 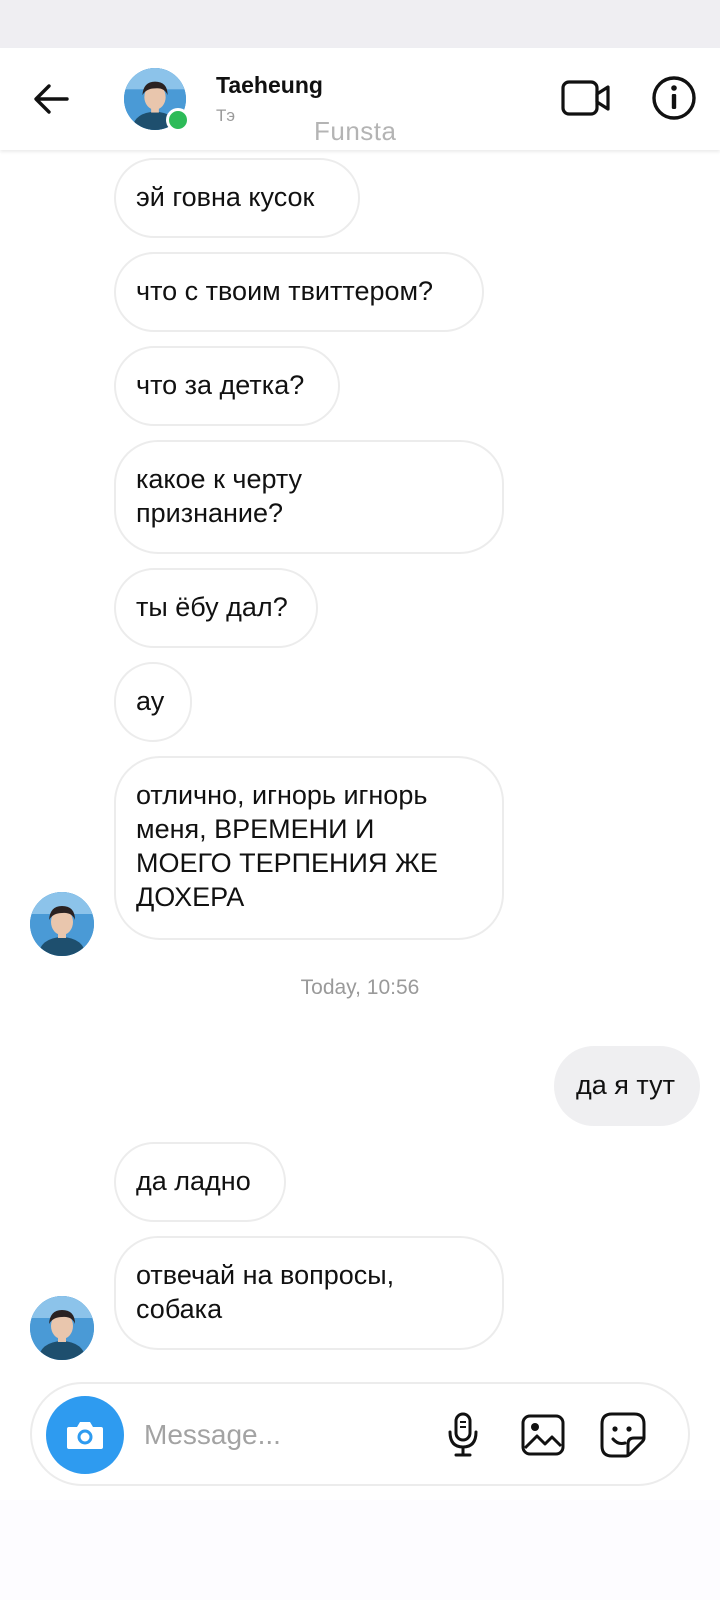 What do you see at coordinates (178, 120) in the screenshot?
I see `online-status-dot` at bounding box center [178, 120].